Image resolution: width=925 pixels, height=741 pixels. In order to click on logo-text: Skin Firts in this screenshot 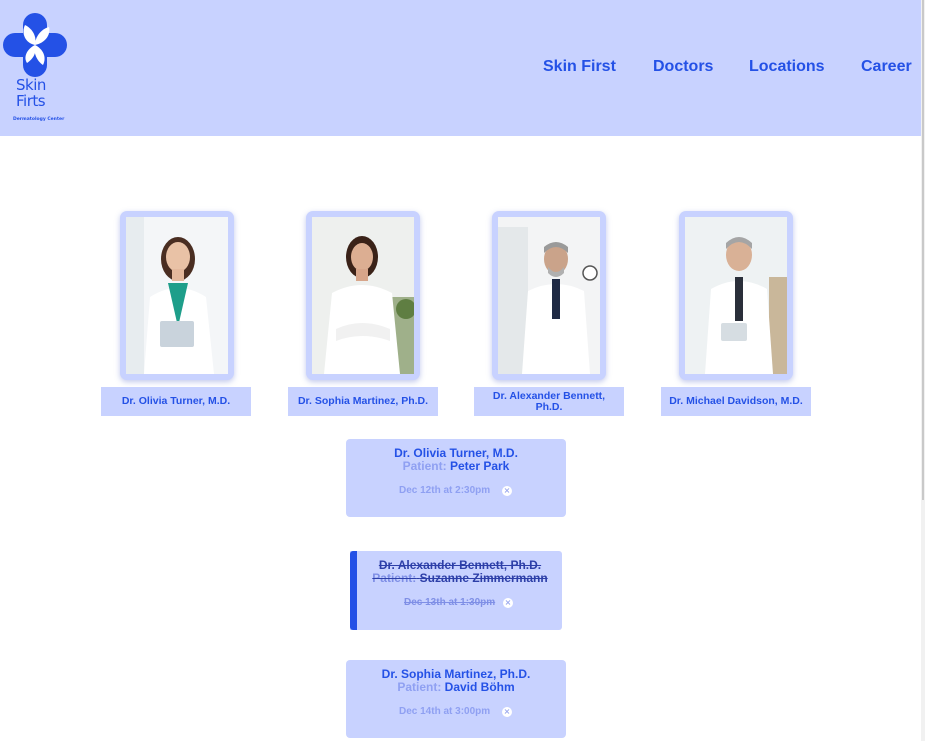, I will do `click(41, 93)`.